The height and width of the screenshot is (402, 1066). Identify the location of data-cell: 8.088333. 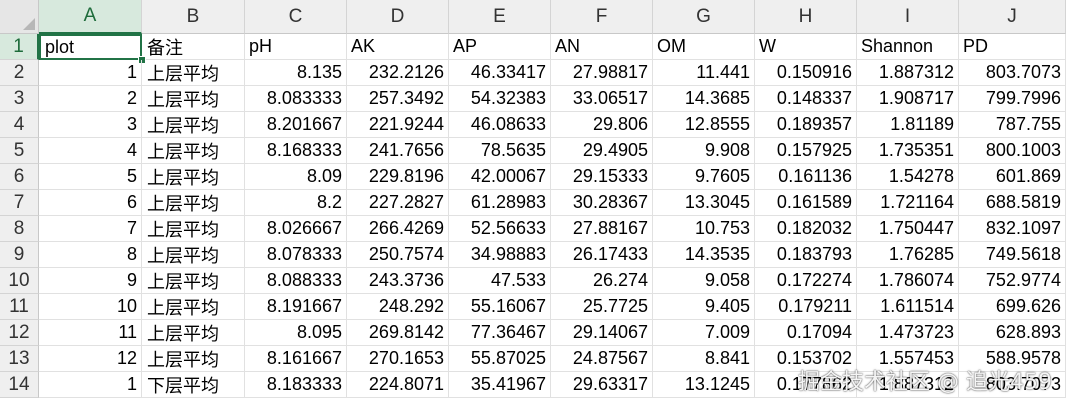
(296, 281).